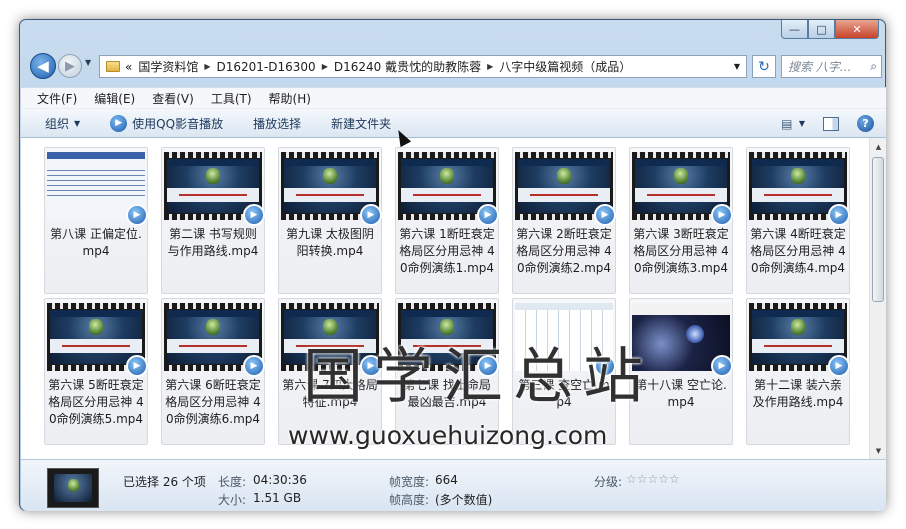  Describe the element at coordinates (330, 242) in the screenshot. I see `file-name: 第九课 太极图阴阳转换.mp4` at that location.